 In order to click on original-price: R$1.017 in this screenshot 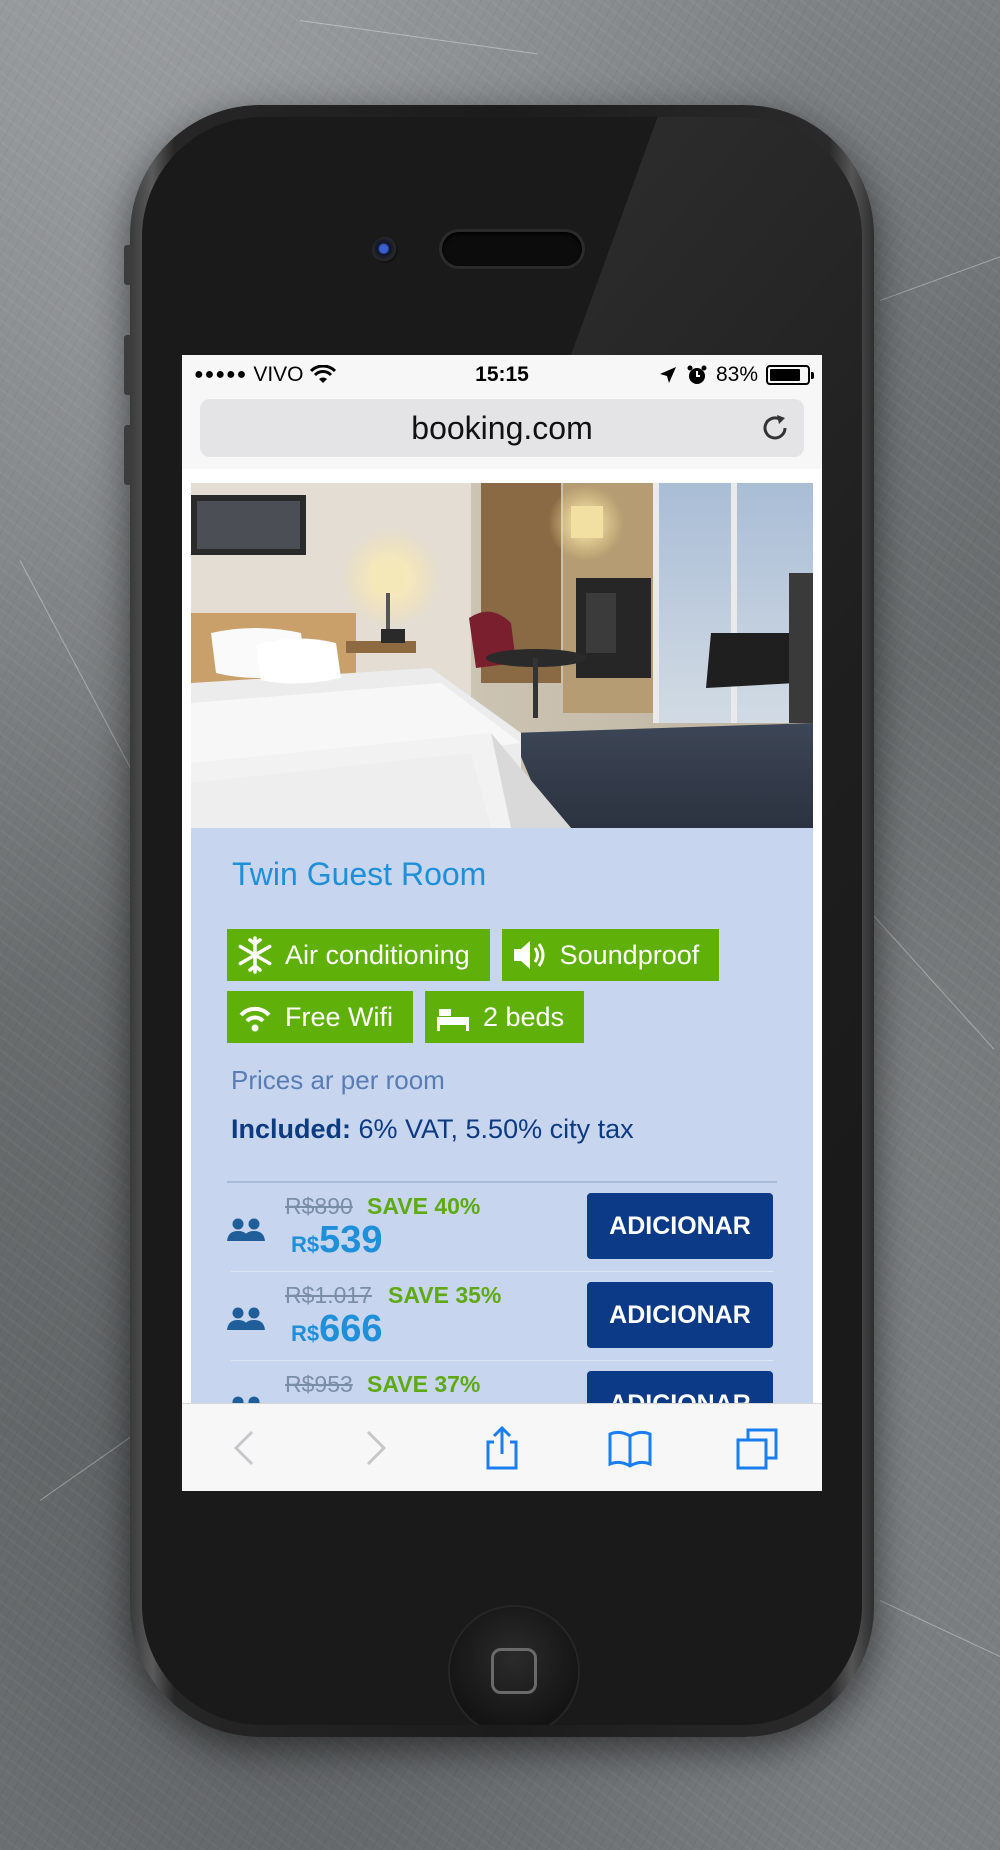, I will do `click(328, 1295)`.